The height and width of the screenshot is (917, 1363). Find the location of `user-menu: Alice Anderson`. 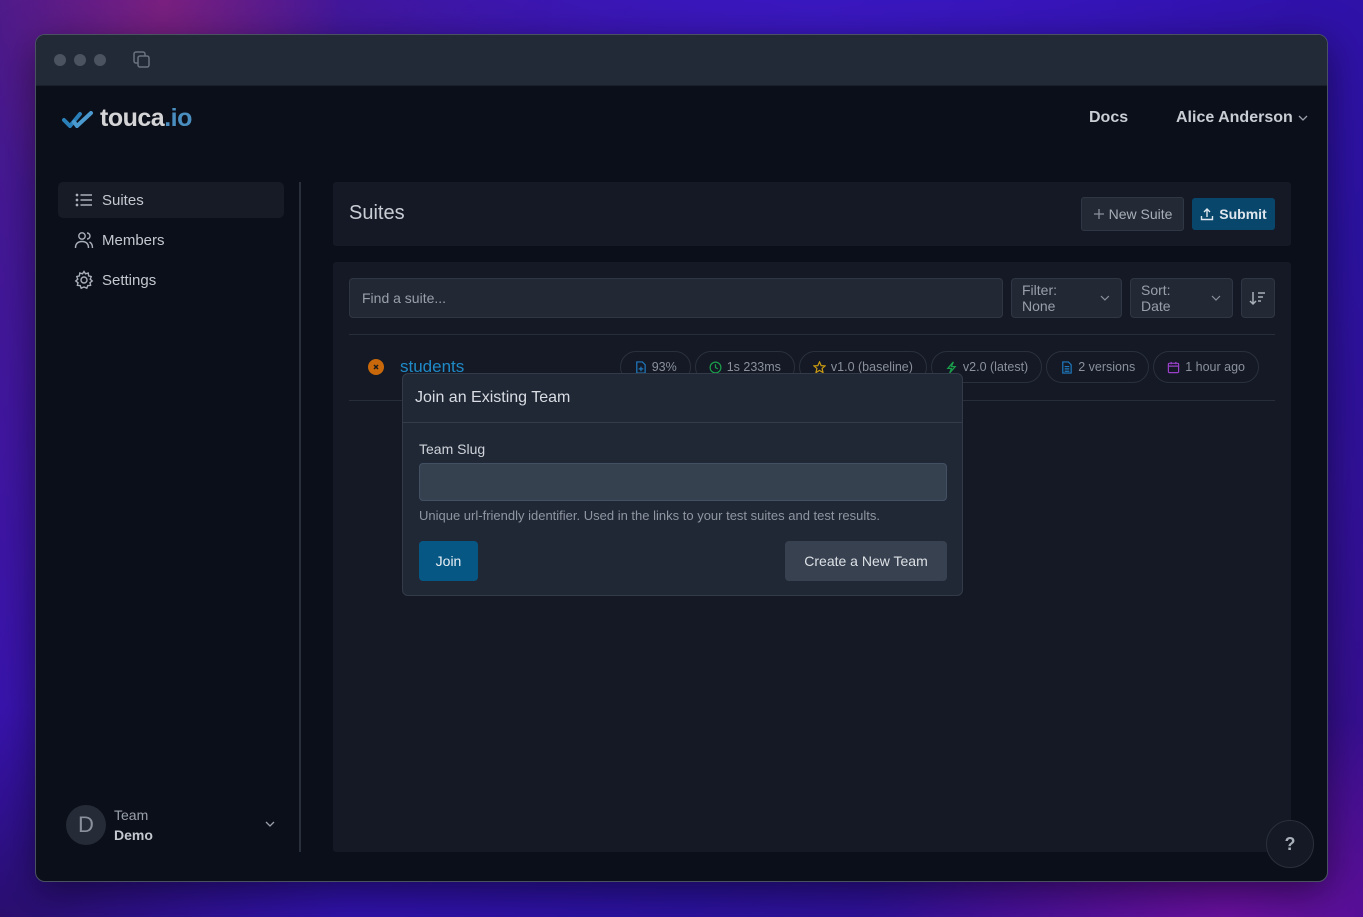

user-menu: Alice Anderson is located at coordinates (1242, 118).